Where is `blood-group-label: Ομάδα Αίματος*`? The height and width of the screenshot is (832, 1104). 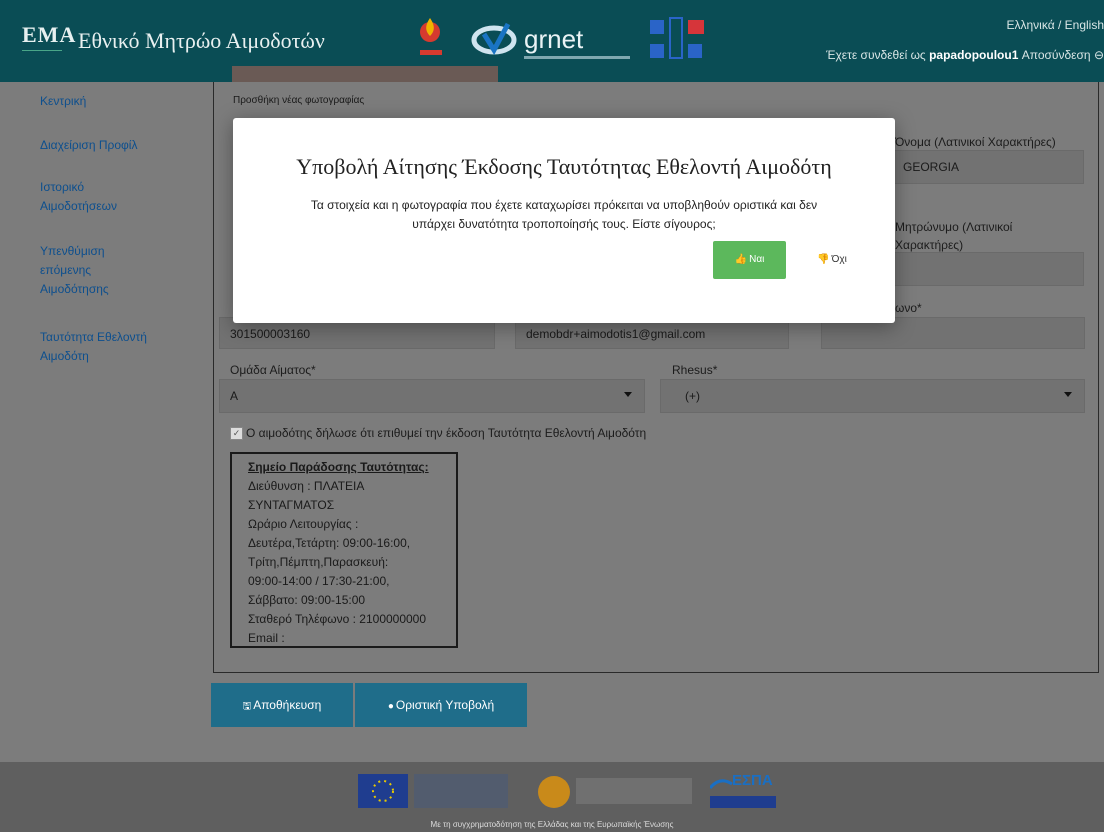 blood-group-label: Ομάδα Αίματος* is located at coordinates (273, 370).